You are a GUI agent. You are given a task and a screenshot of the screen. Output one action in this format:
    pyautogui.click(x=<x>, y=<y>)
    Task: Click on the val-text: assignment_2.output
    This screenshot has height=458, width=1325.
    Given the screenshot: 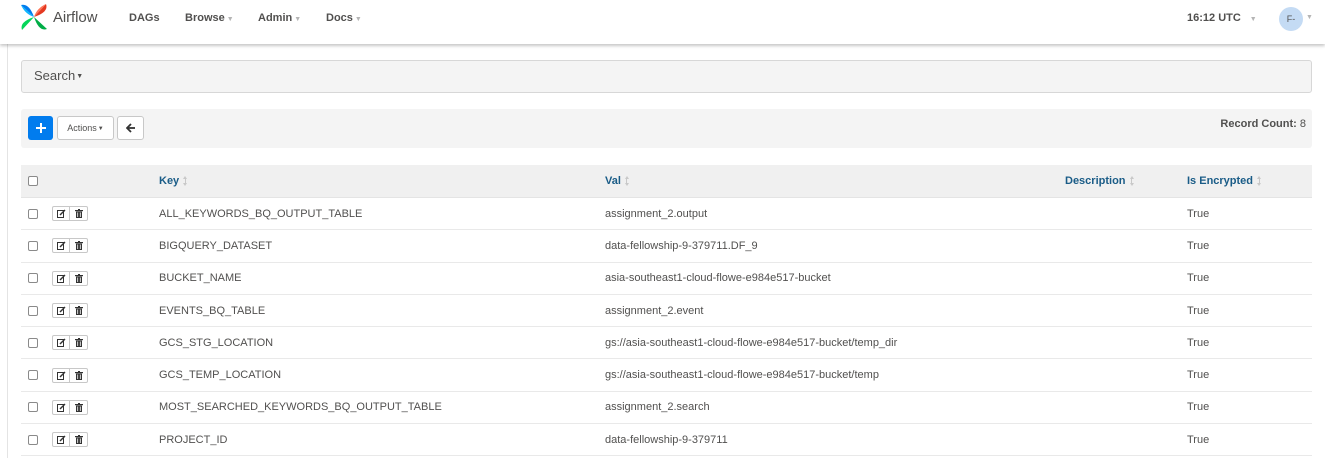 What is the action you would take?
    pyautogui.click(x=656, y=213)
    